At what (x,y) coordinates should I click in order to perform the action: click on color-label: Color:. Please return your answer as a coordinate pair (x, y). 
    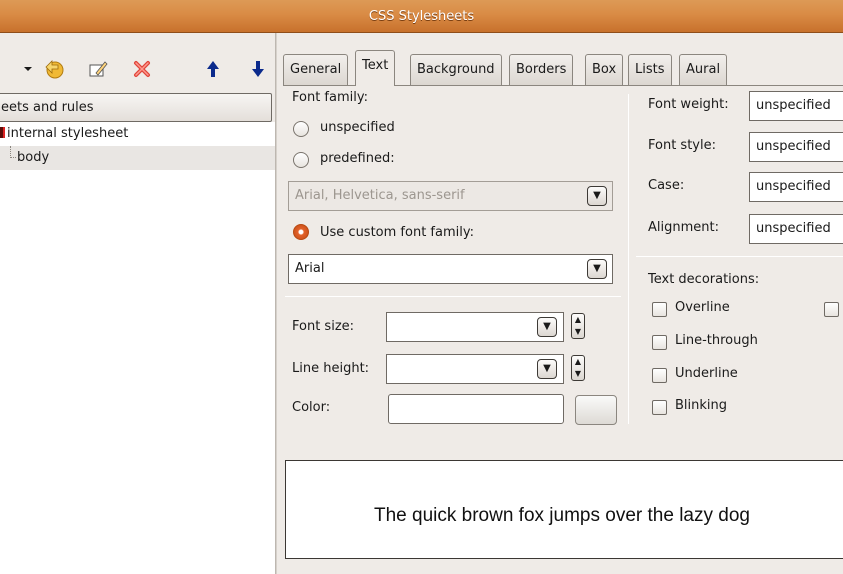
    Looking at the image, I should click on (311, 407).